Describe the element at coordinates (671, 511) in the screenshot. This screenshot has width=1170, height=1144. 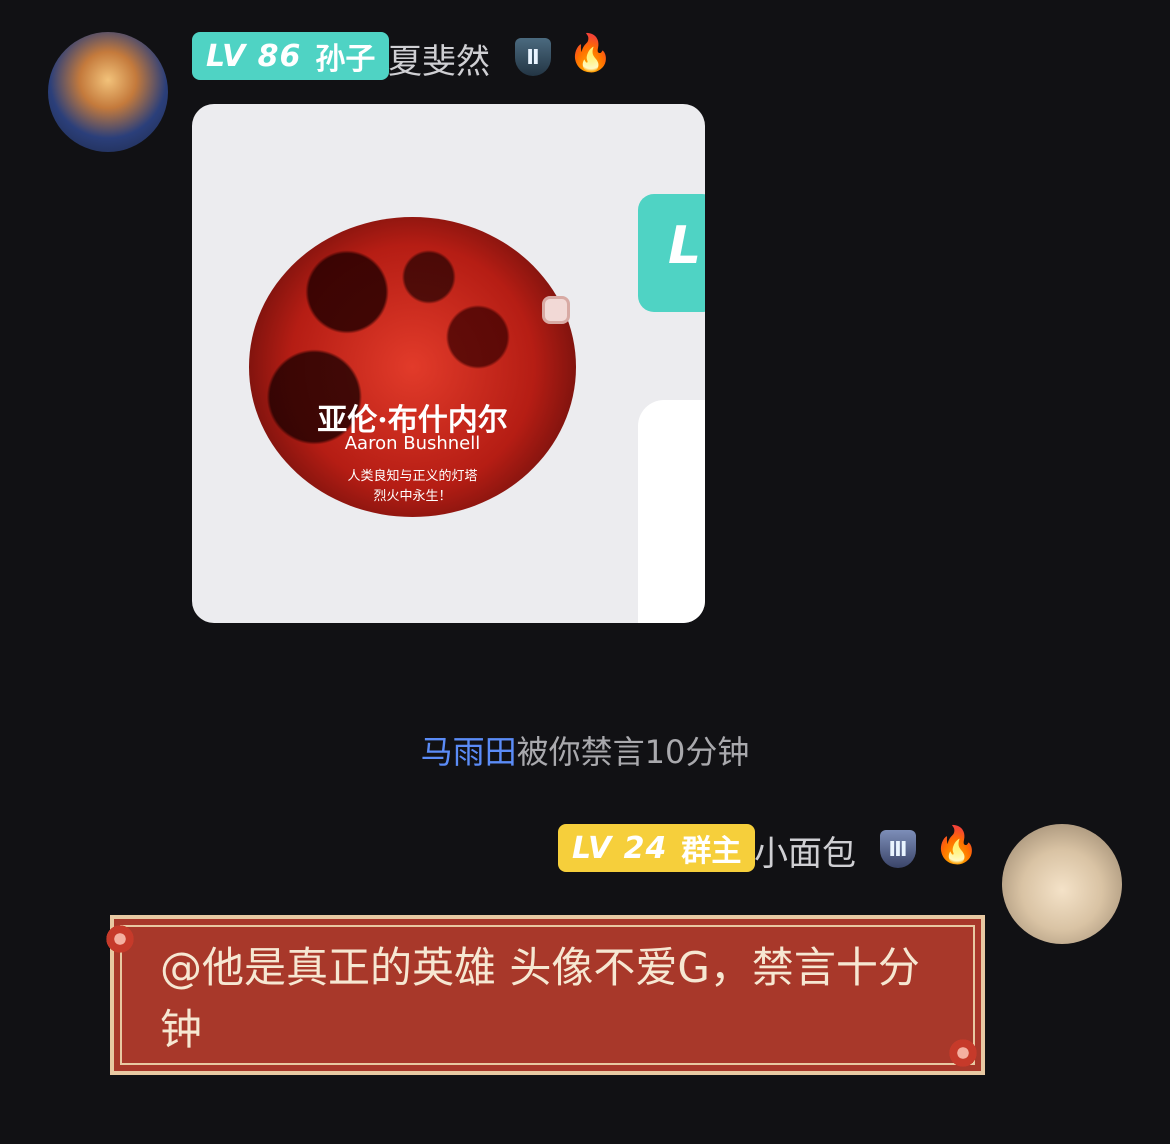
I see `cropped-card` at that location.